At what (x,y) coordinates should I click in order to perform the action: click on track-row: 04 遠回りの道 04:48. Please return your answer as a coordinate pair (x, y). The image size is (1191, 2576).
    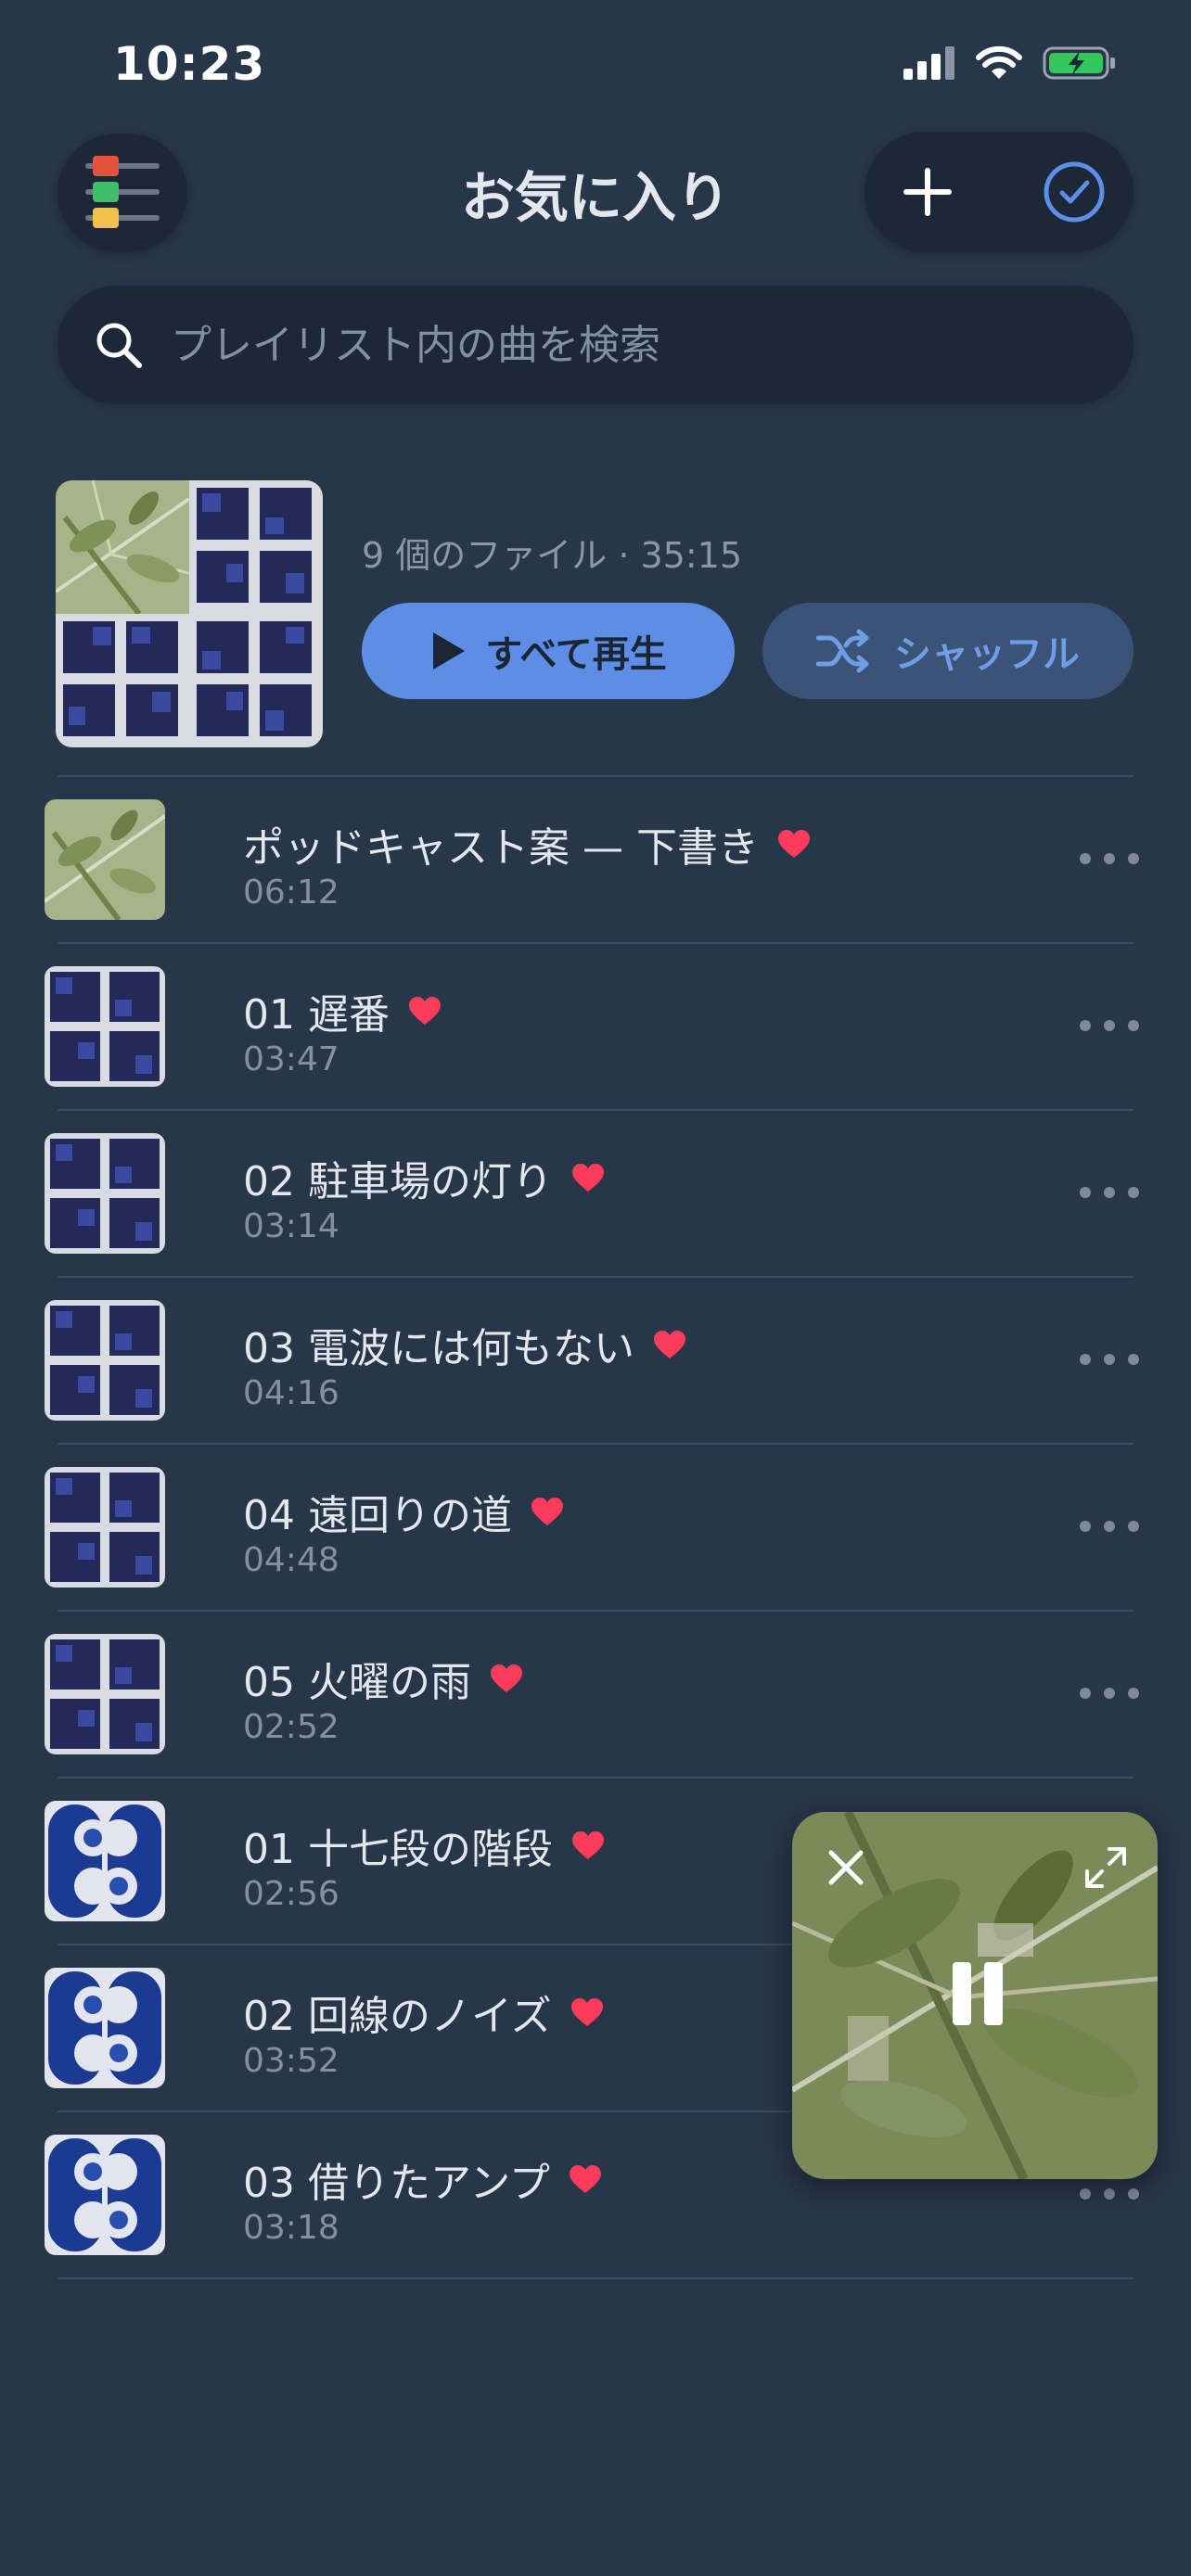
    Looking at the image, I should click on (595, 1527).